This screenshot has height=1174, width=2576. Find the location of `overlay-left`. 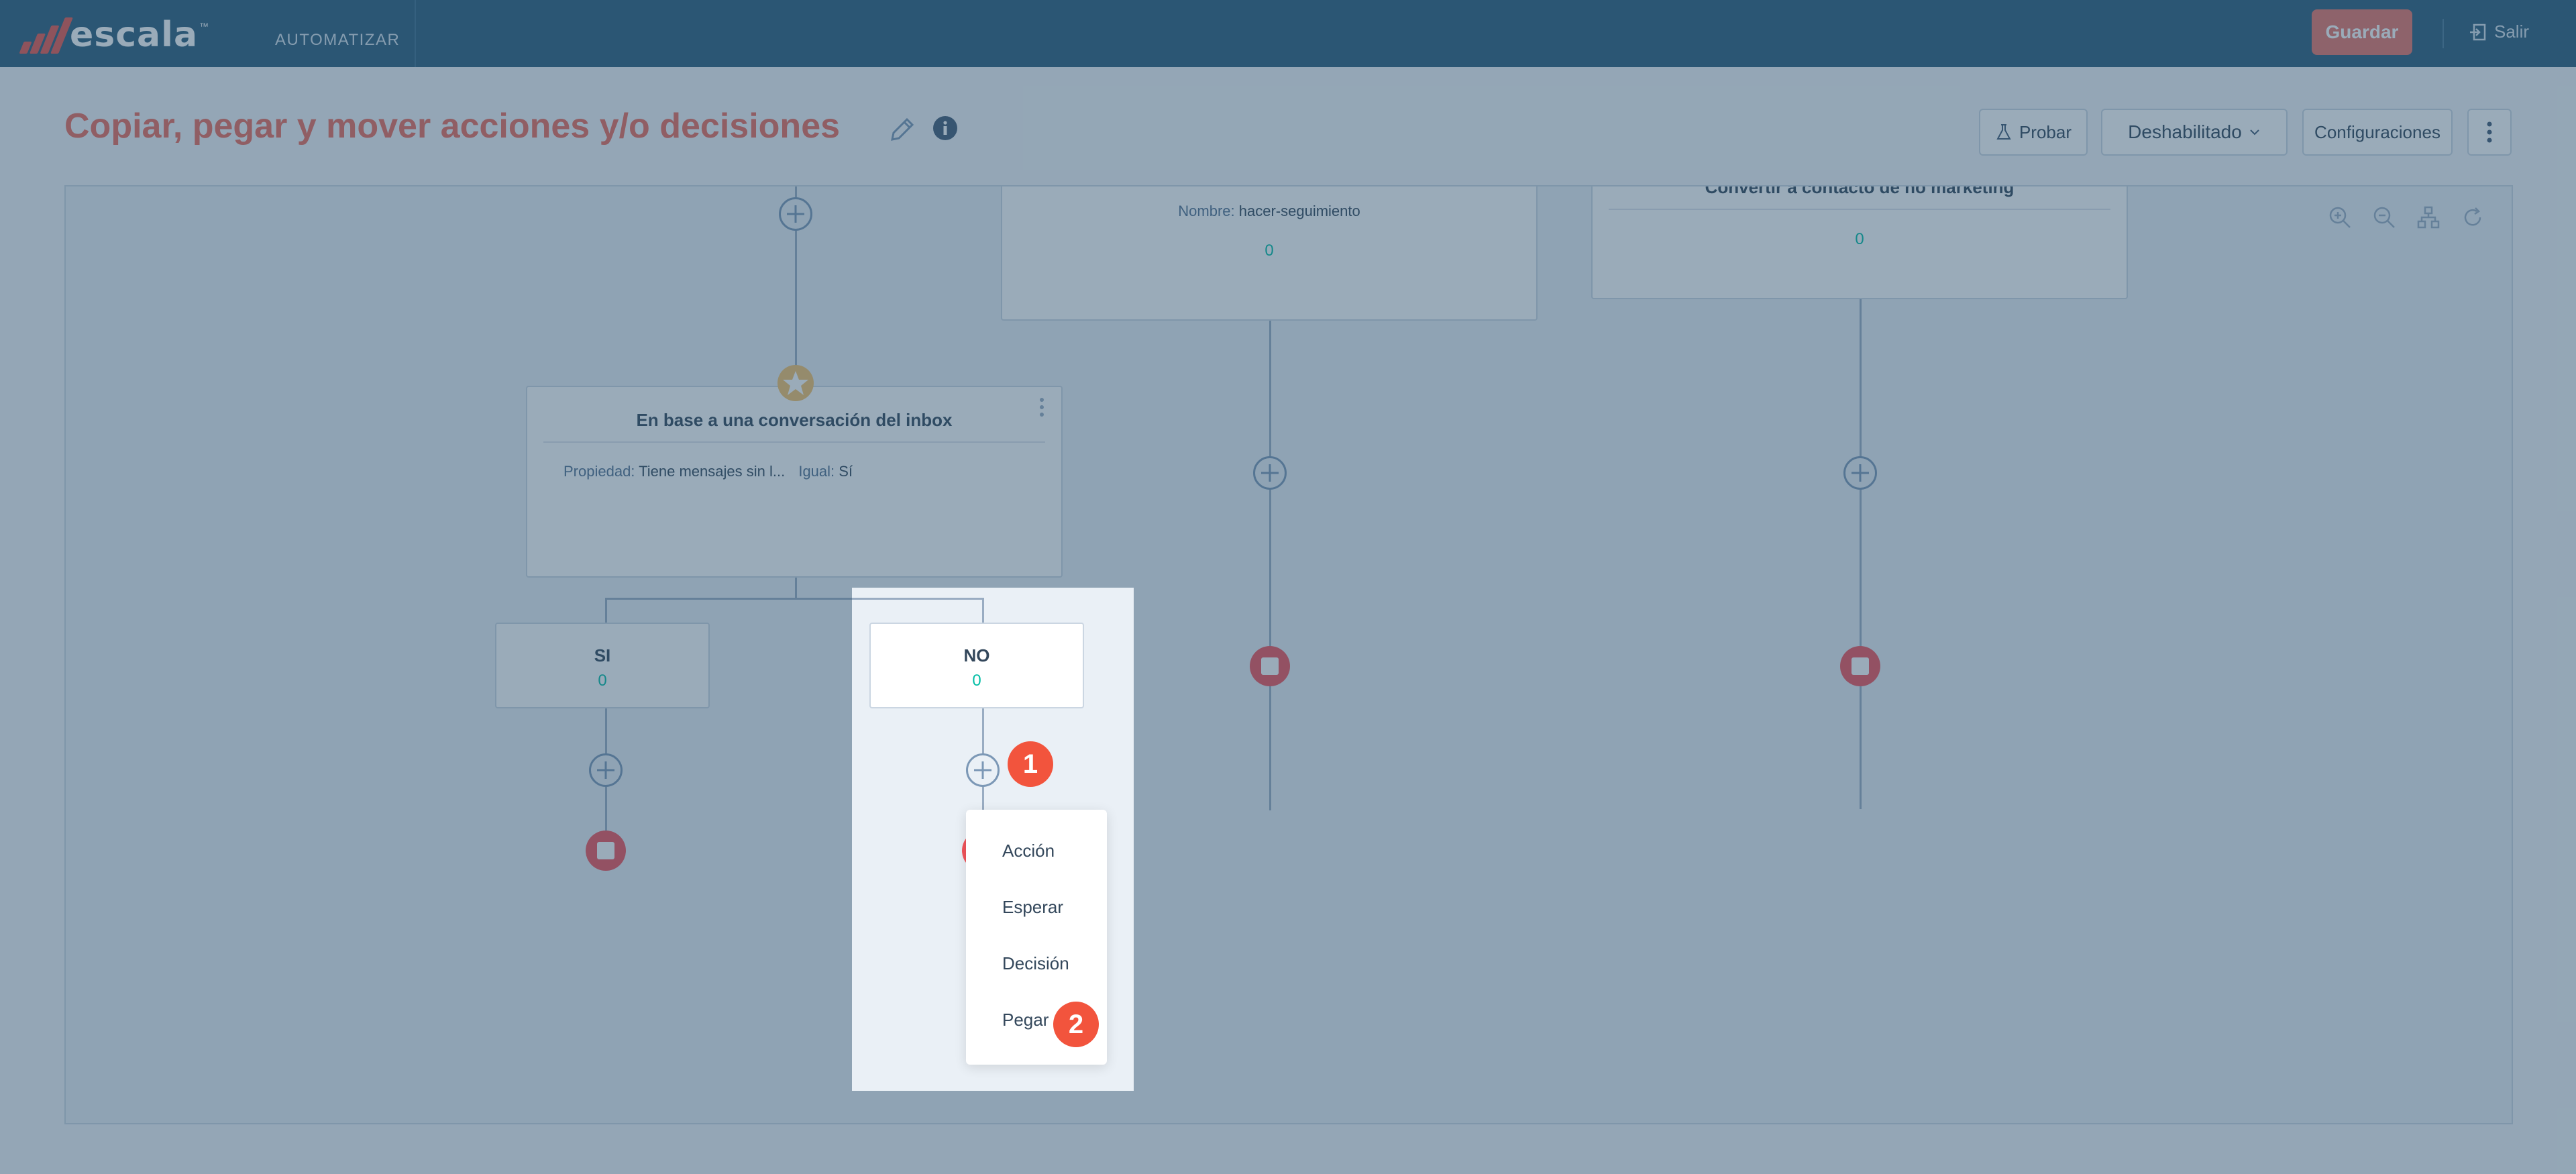

overlay-left is located at coordinates (426, 839).